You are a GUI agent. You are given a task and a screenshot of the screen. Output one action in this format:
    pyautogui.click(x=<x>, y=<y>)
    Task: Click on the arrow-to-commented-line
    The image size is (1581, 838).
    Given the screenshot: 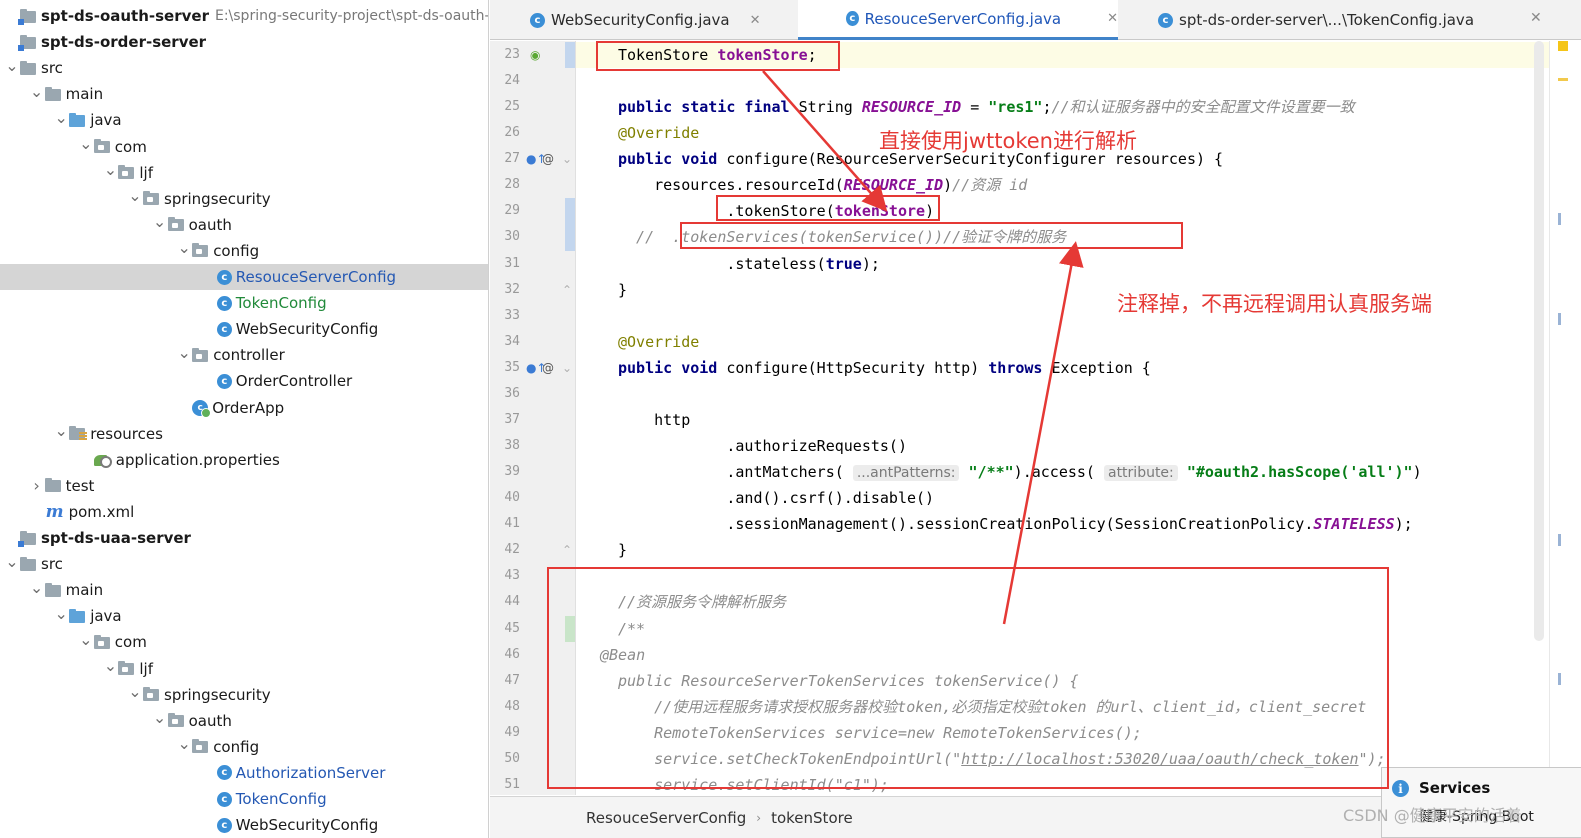 What is the action you would take?
    pyautogui.click(x=1043, y=433)
    